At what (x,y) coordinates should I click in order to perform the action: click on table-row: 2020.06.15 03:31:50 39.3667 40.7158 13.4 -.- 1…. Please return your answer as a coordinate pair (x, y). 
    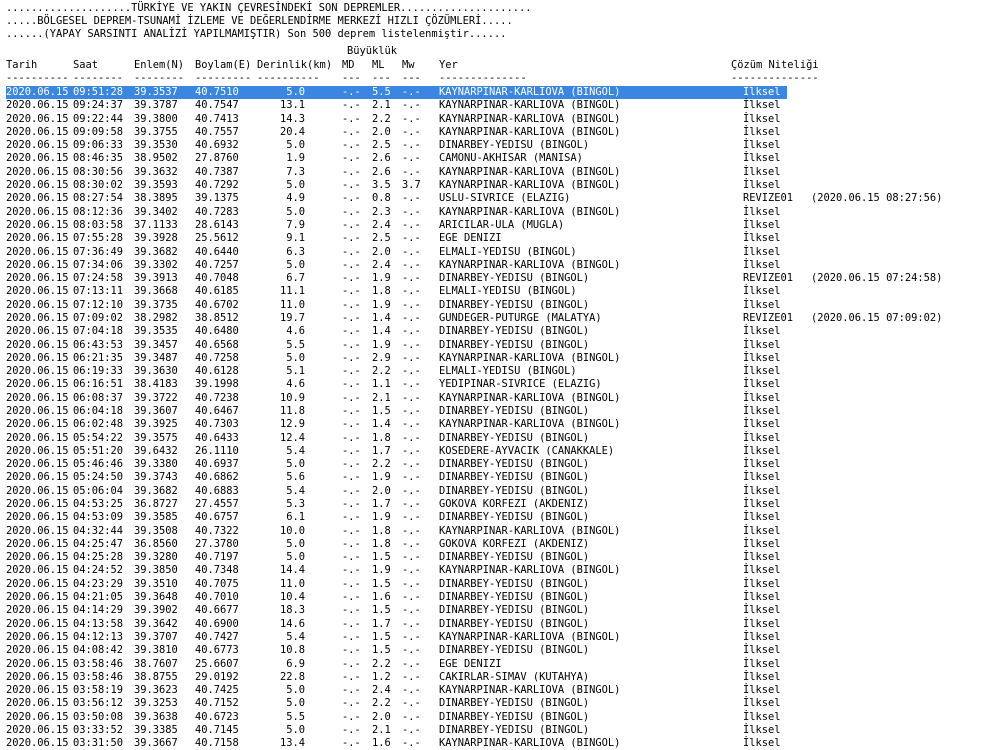
    Looking at the image, I should click on (500, 743).